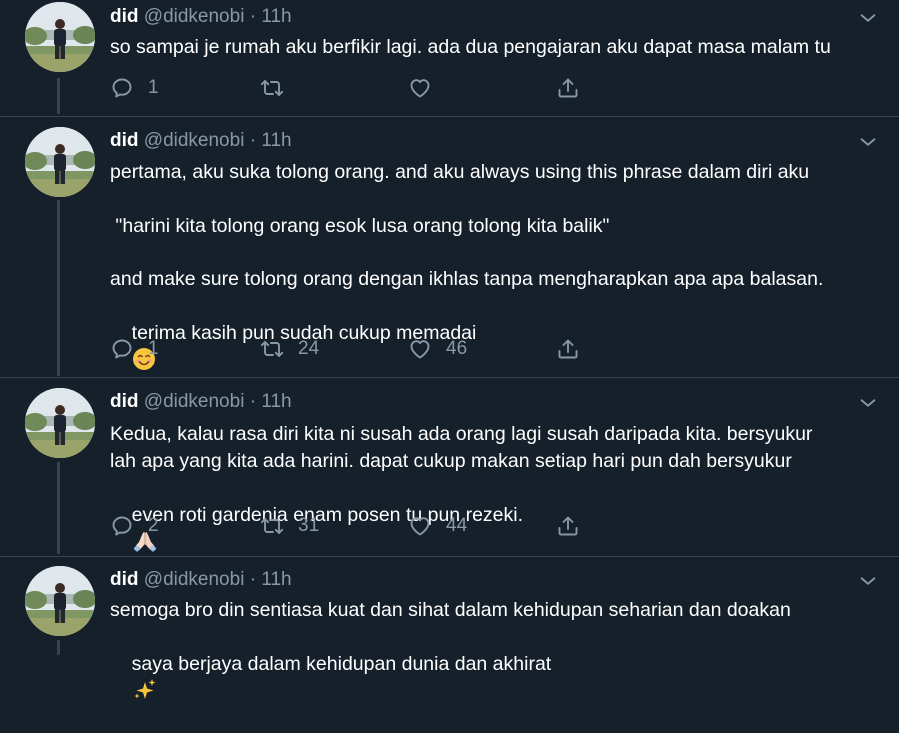 The width and height of the screenshot is (899, 733). I want to click on retweet-button, so click(272, 88).